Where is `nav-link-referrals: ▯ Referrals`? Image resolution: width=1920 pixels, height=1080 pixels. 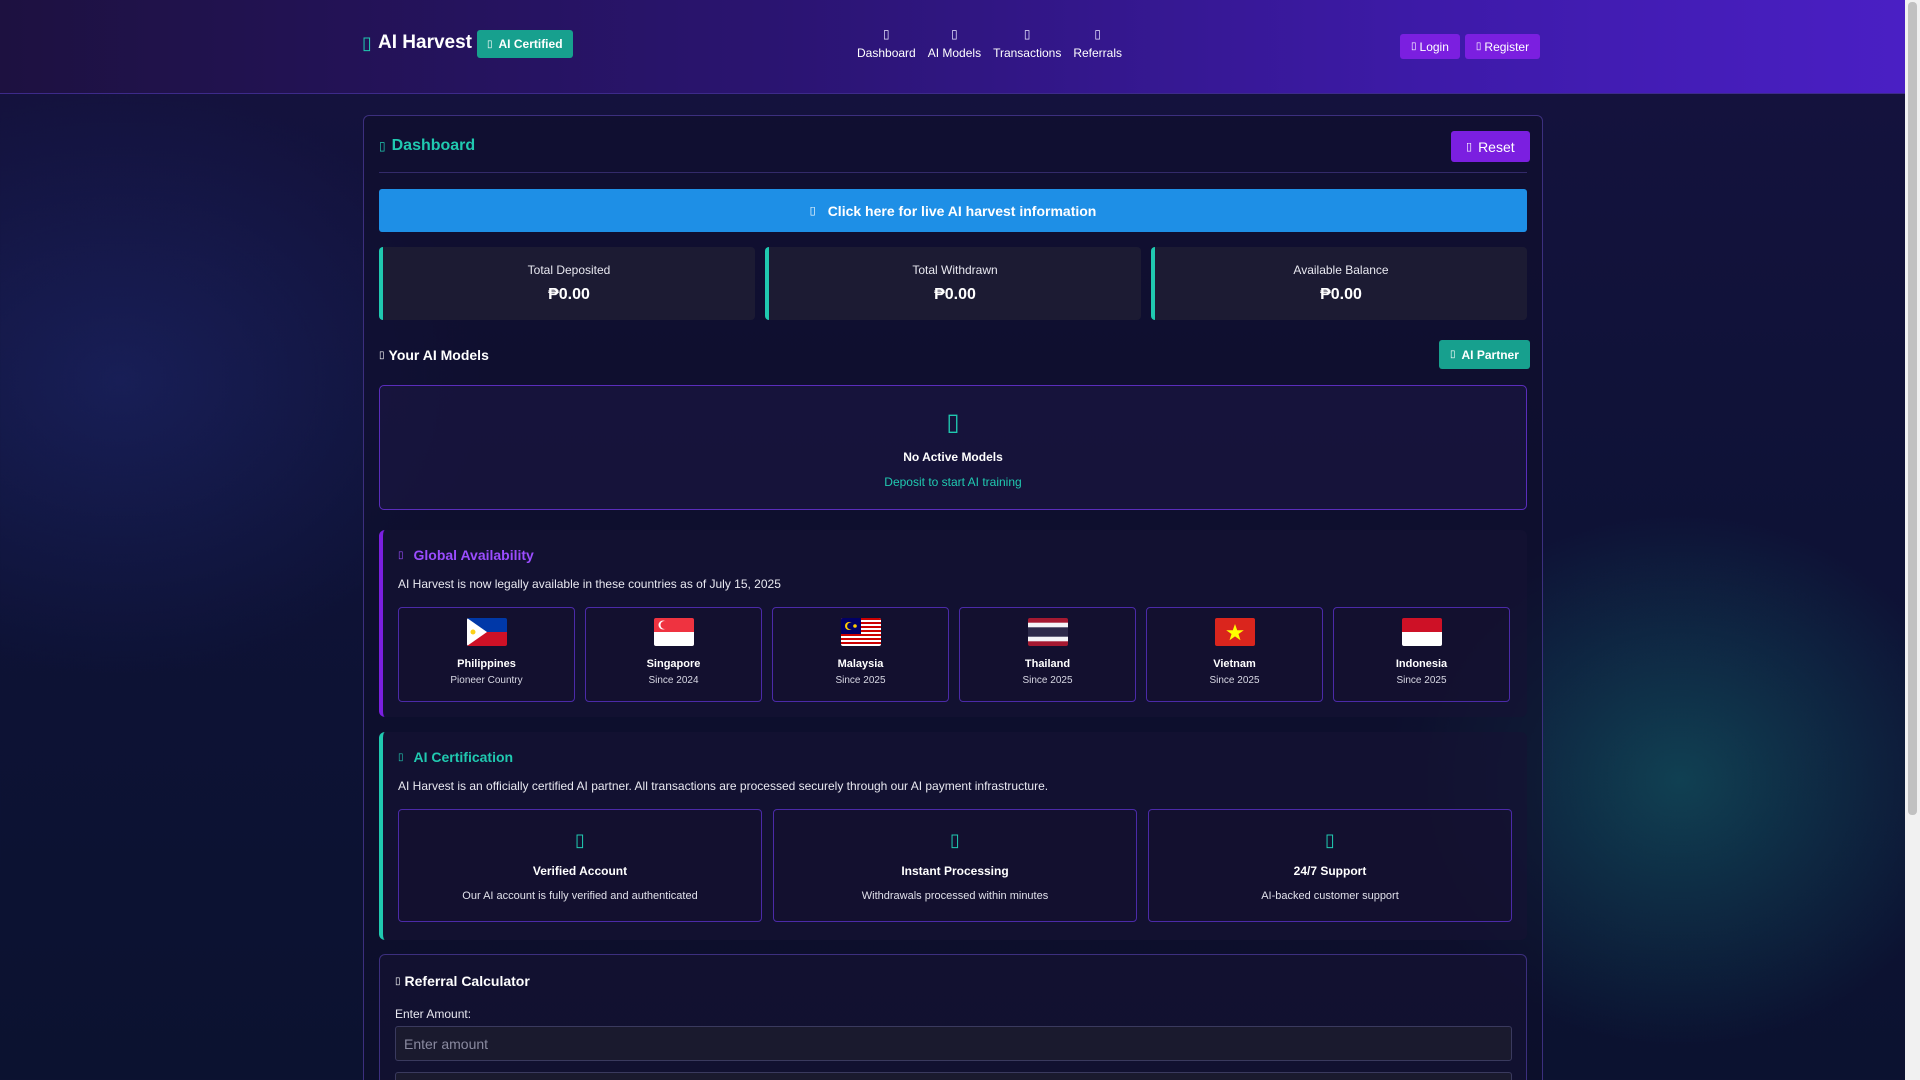 nav-link-referrals: ▯ Referrals is located at coordinates (1097, 43).